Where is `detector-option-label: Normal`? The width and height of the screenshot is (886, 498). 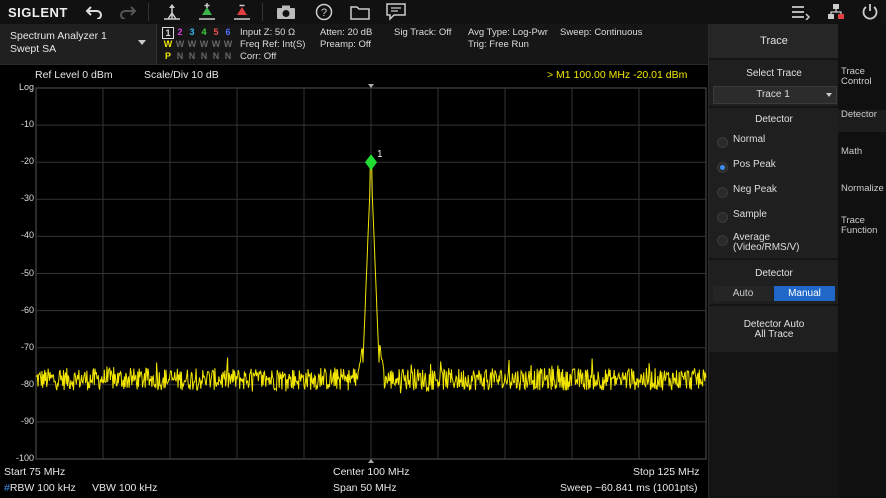
detector-option-label: Normal is located at coordinates (749, 140).